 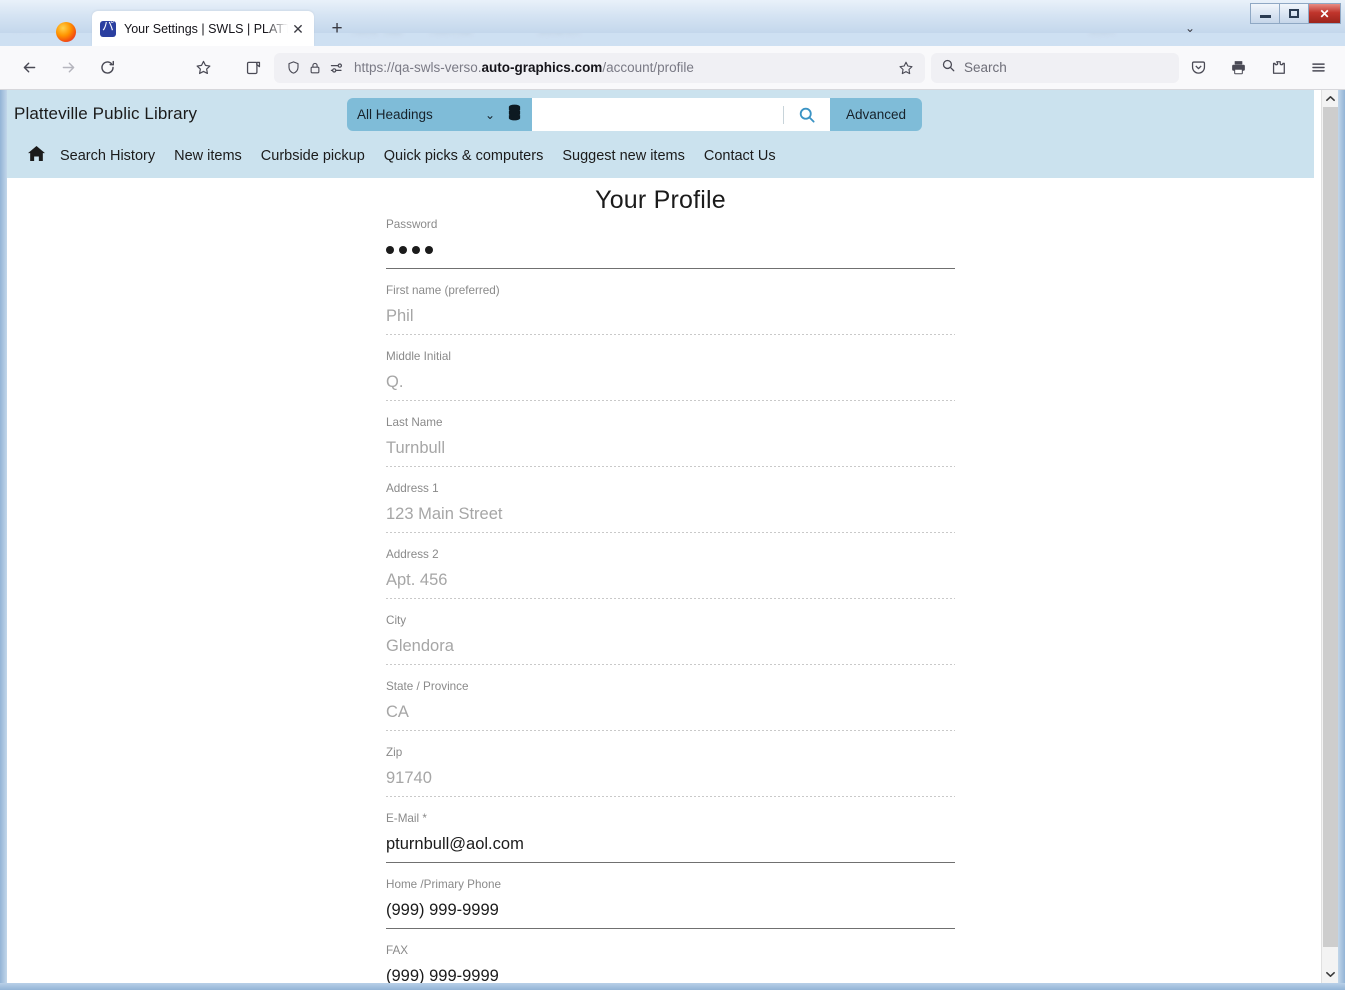 I want to click on tab-your-settings: Your Settings | SWLS | PLATT | A ✕, so click(x=203, y=28).